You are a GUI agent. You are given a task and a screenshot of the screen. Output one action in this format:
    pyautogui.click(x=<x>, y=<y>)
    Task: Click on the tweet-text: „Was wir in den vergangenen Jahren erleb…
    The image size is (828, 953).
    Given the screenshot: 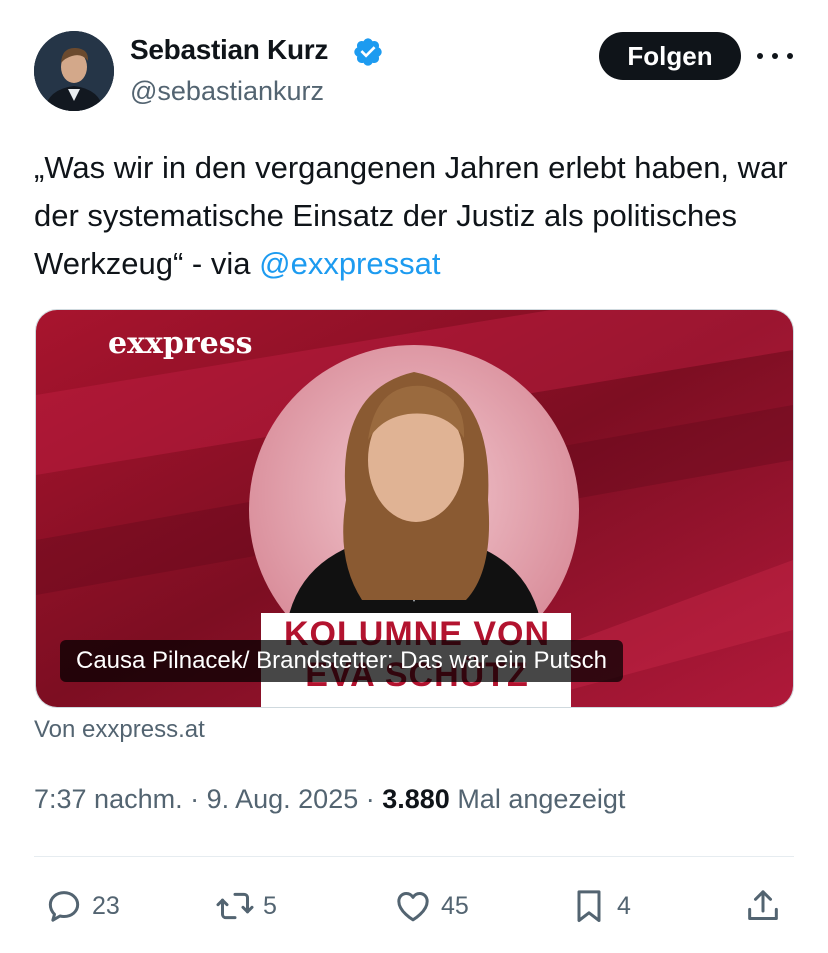 What is the action you would take?
    pyautogui.click(x=419, y=216)
    